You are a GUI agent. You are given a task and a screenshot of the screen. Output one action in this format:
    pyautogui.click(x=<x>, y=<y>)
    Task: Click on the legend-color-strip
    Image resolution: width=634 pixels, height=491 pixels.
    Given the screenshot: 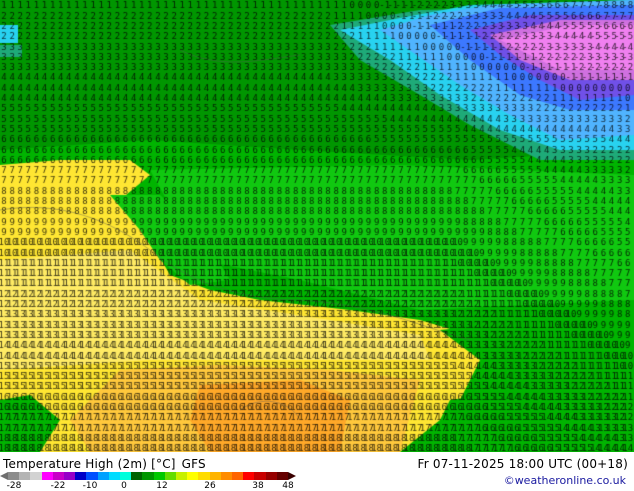 What is the action you would take?
    pyautogui.click(x=148, y=476)
    